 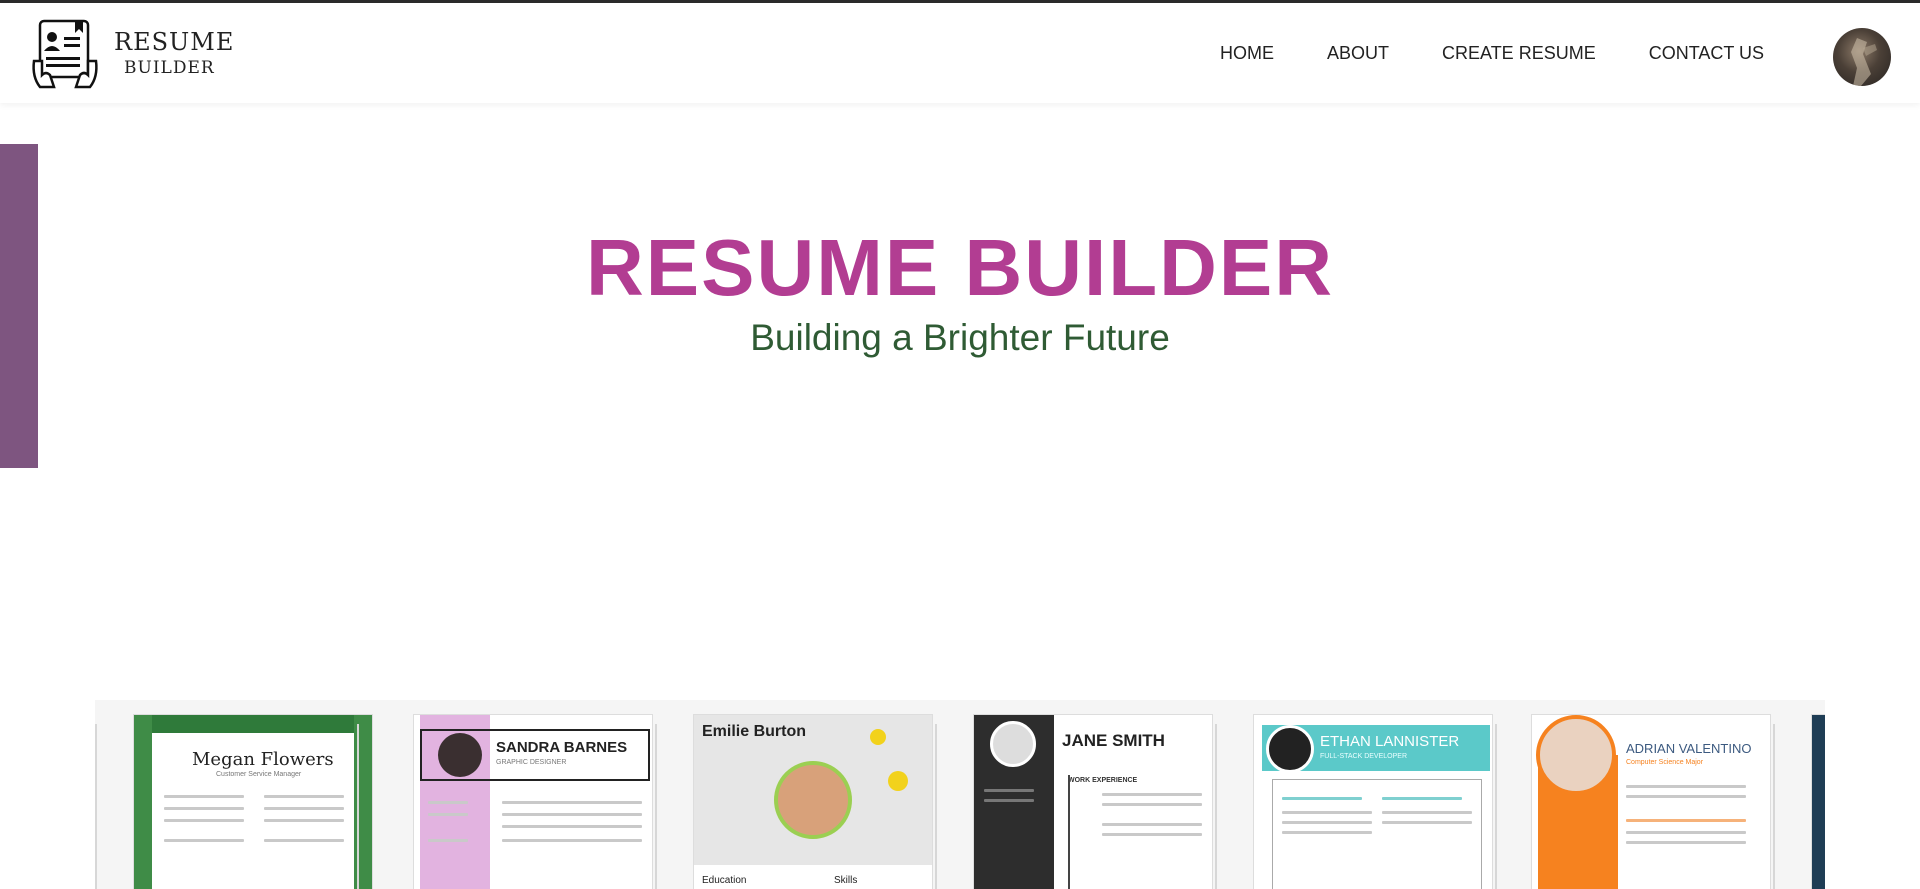 What do you see at coordinates (1818, 801) in the screenshot?
I see `template-card-partial` at bounding box center [1818, 801].